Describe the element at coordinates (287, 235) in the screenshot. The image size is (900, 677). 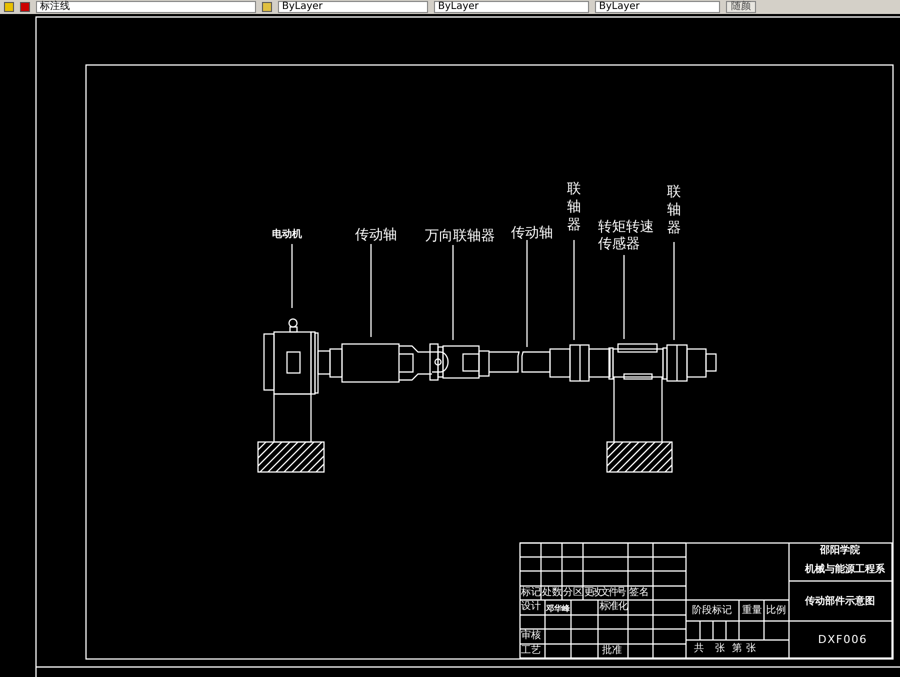
I see `part-label: 电动机` at that location.